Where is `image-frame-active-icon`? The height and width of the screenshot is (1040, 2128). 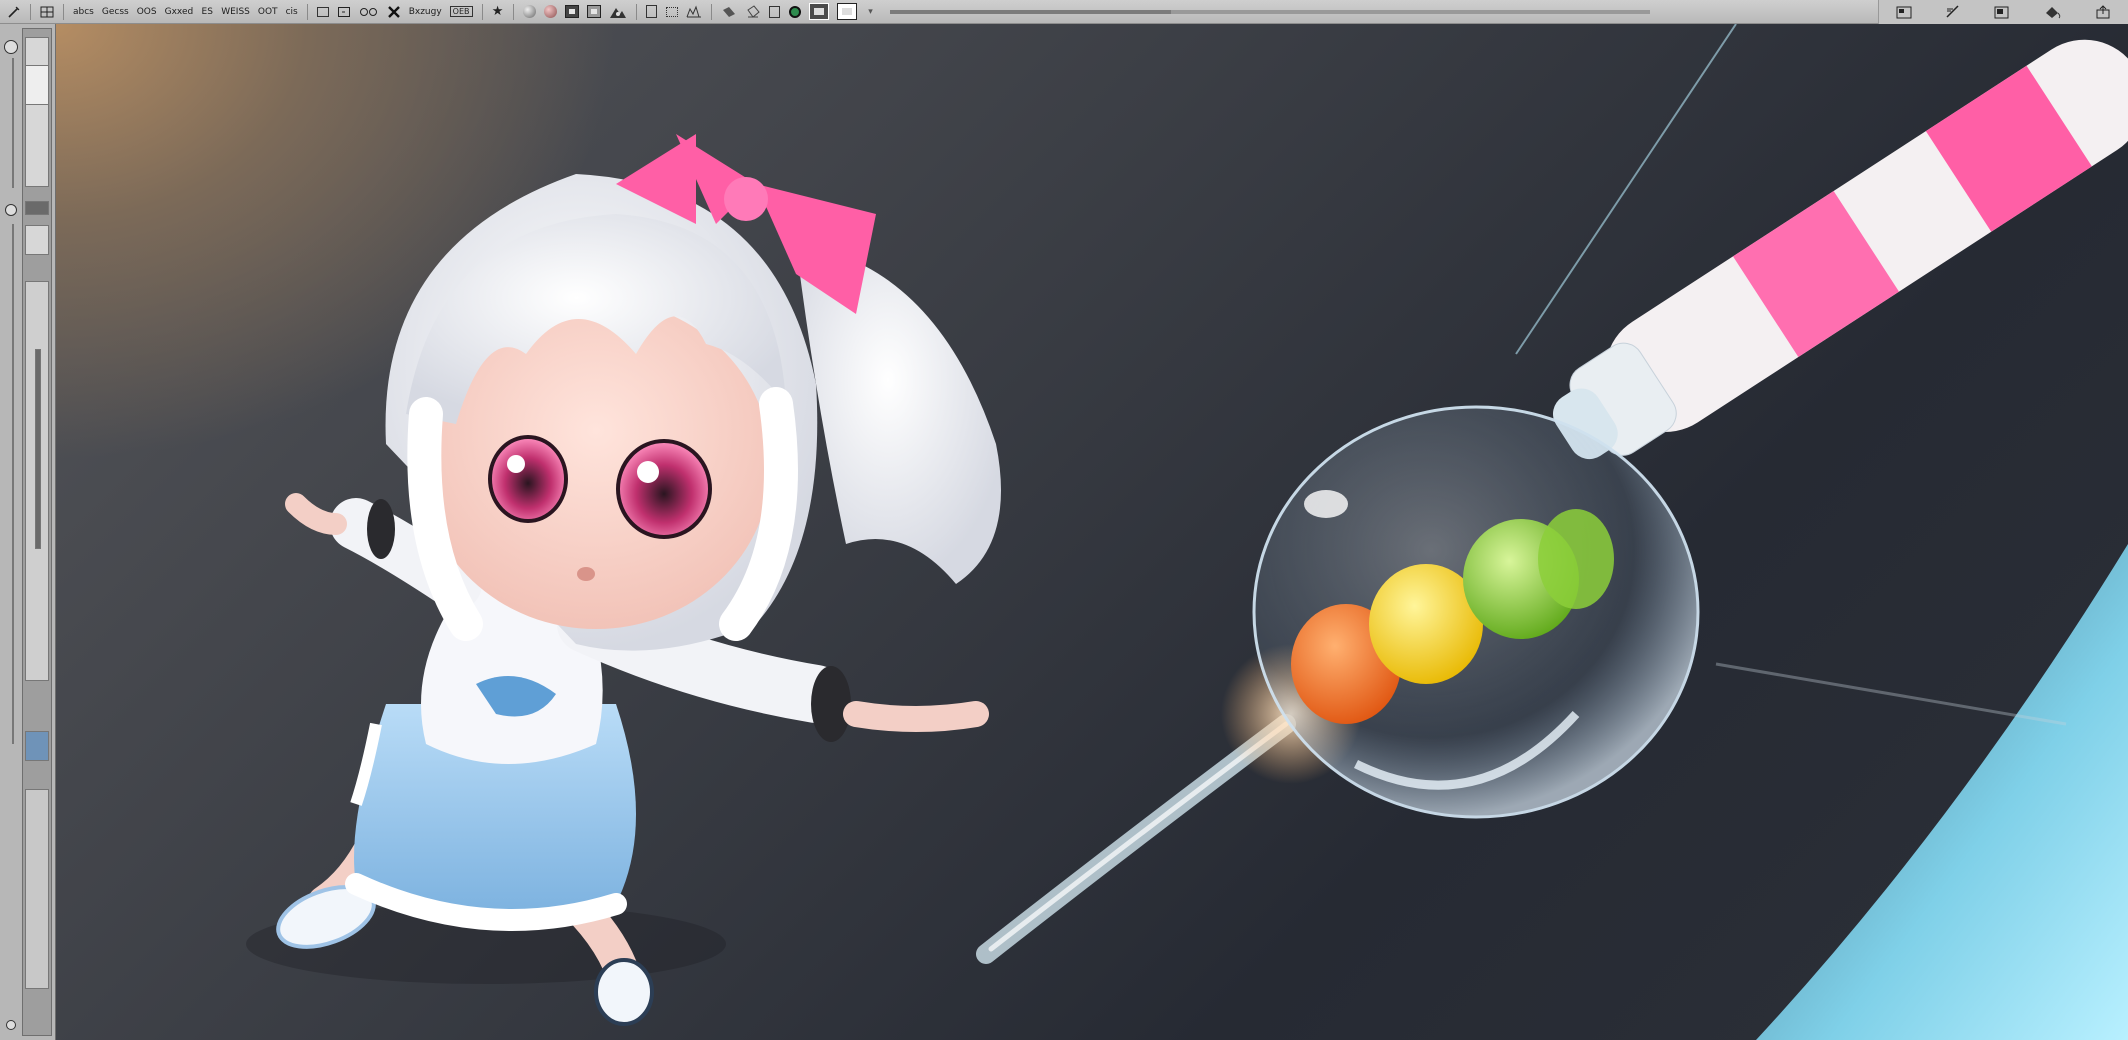 image-frame-active-icon is located at coordinates (847, 12).